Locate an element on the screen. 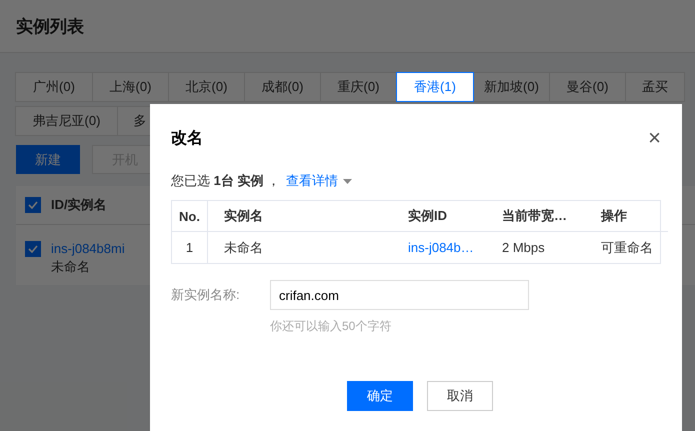  column-header: No. is located at coordinates (190, 216).